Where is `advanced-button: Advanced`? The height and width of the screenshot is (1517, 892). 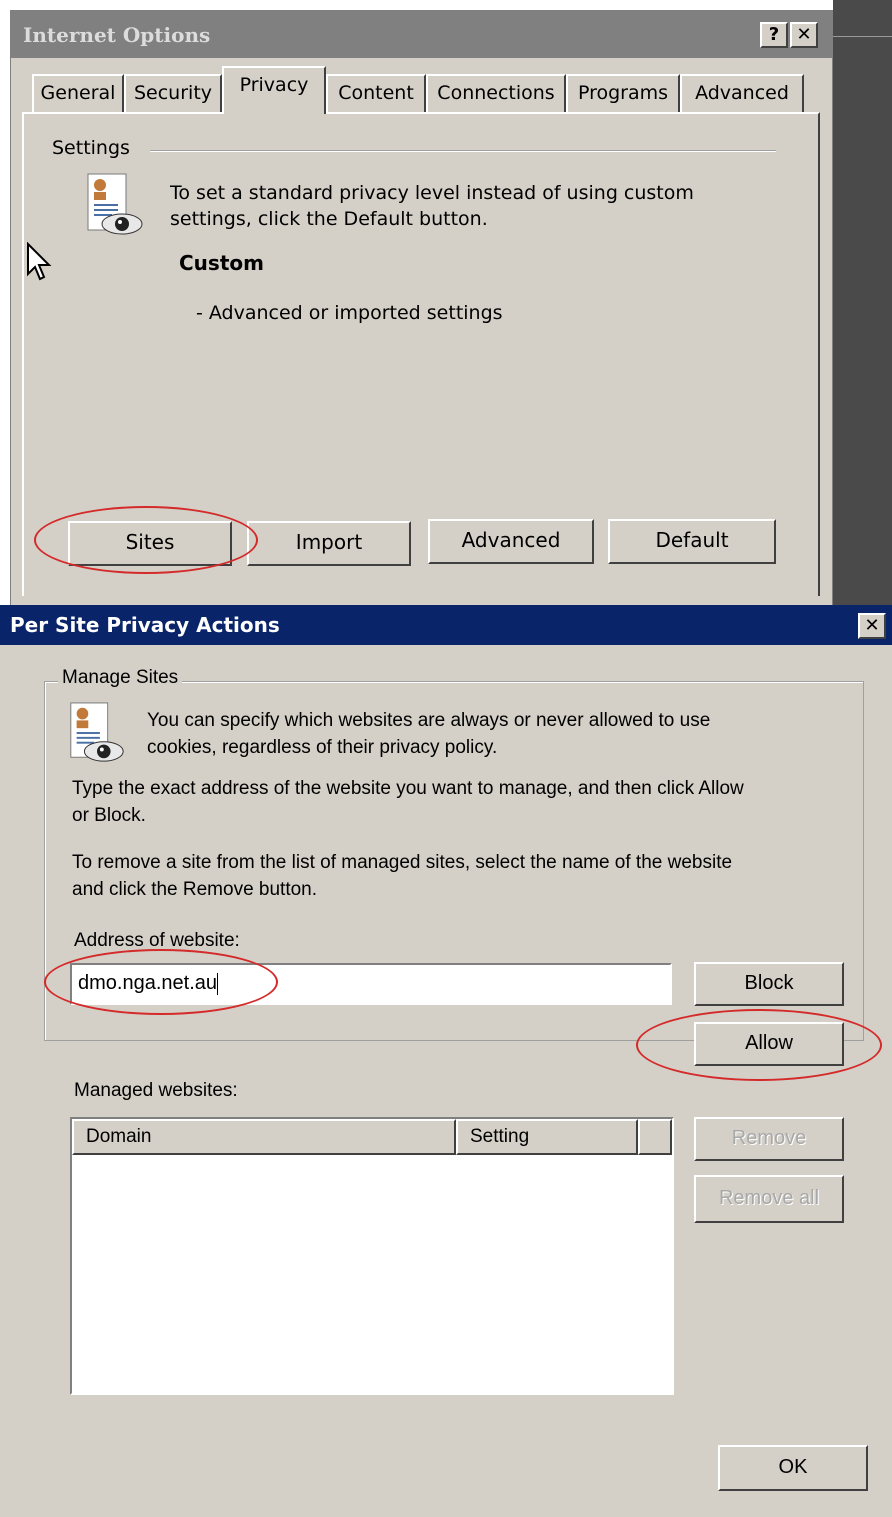
advanced-button: Advanced is located at coordinates (511, 541).